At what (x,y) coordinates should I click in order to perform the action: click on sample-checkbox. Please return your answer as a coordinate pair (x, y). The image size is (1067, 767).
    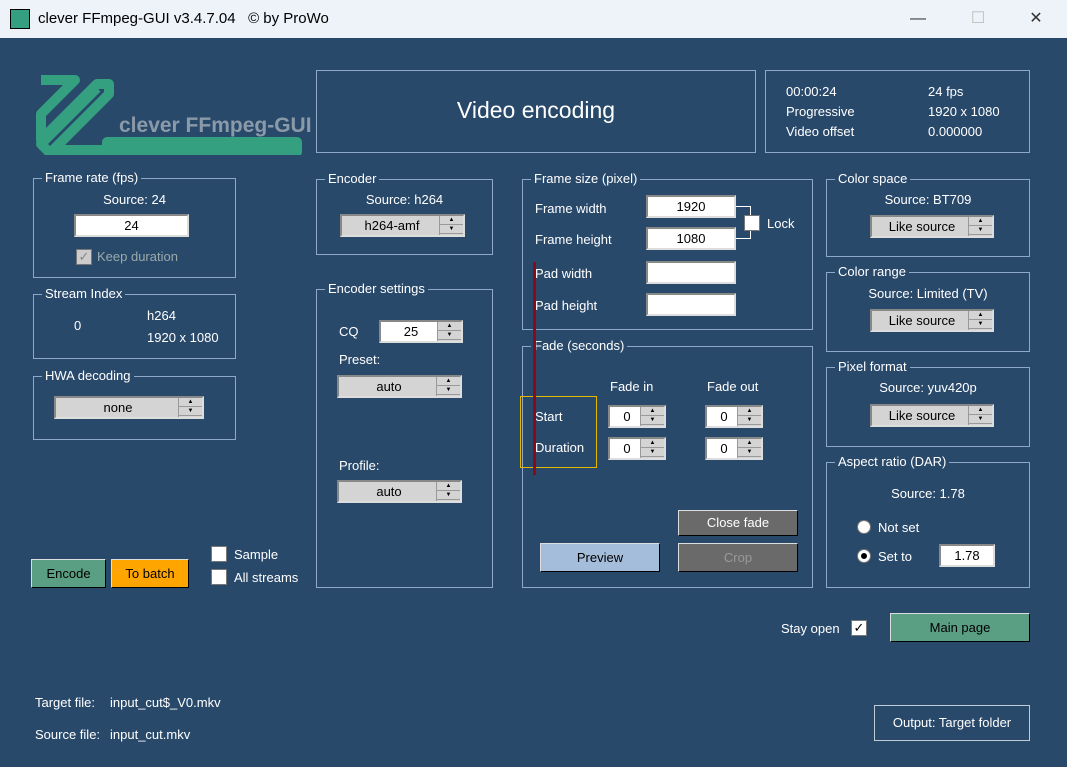
    Looking at the image, I should click on (219, 554).